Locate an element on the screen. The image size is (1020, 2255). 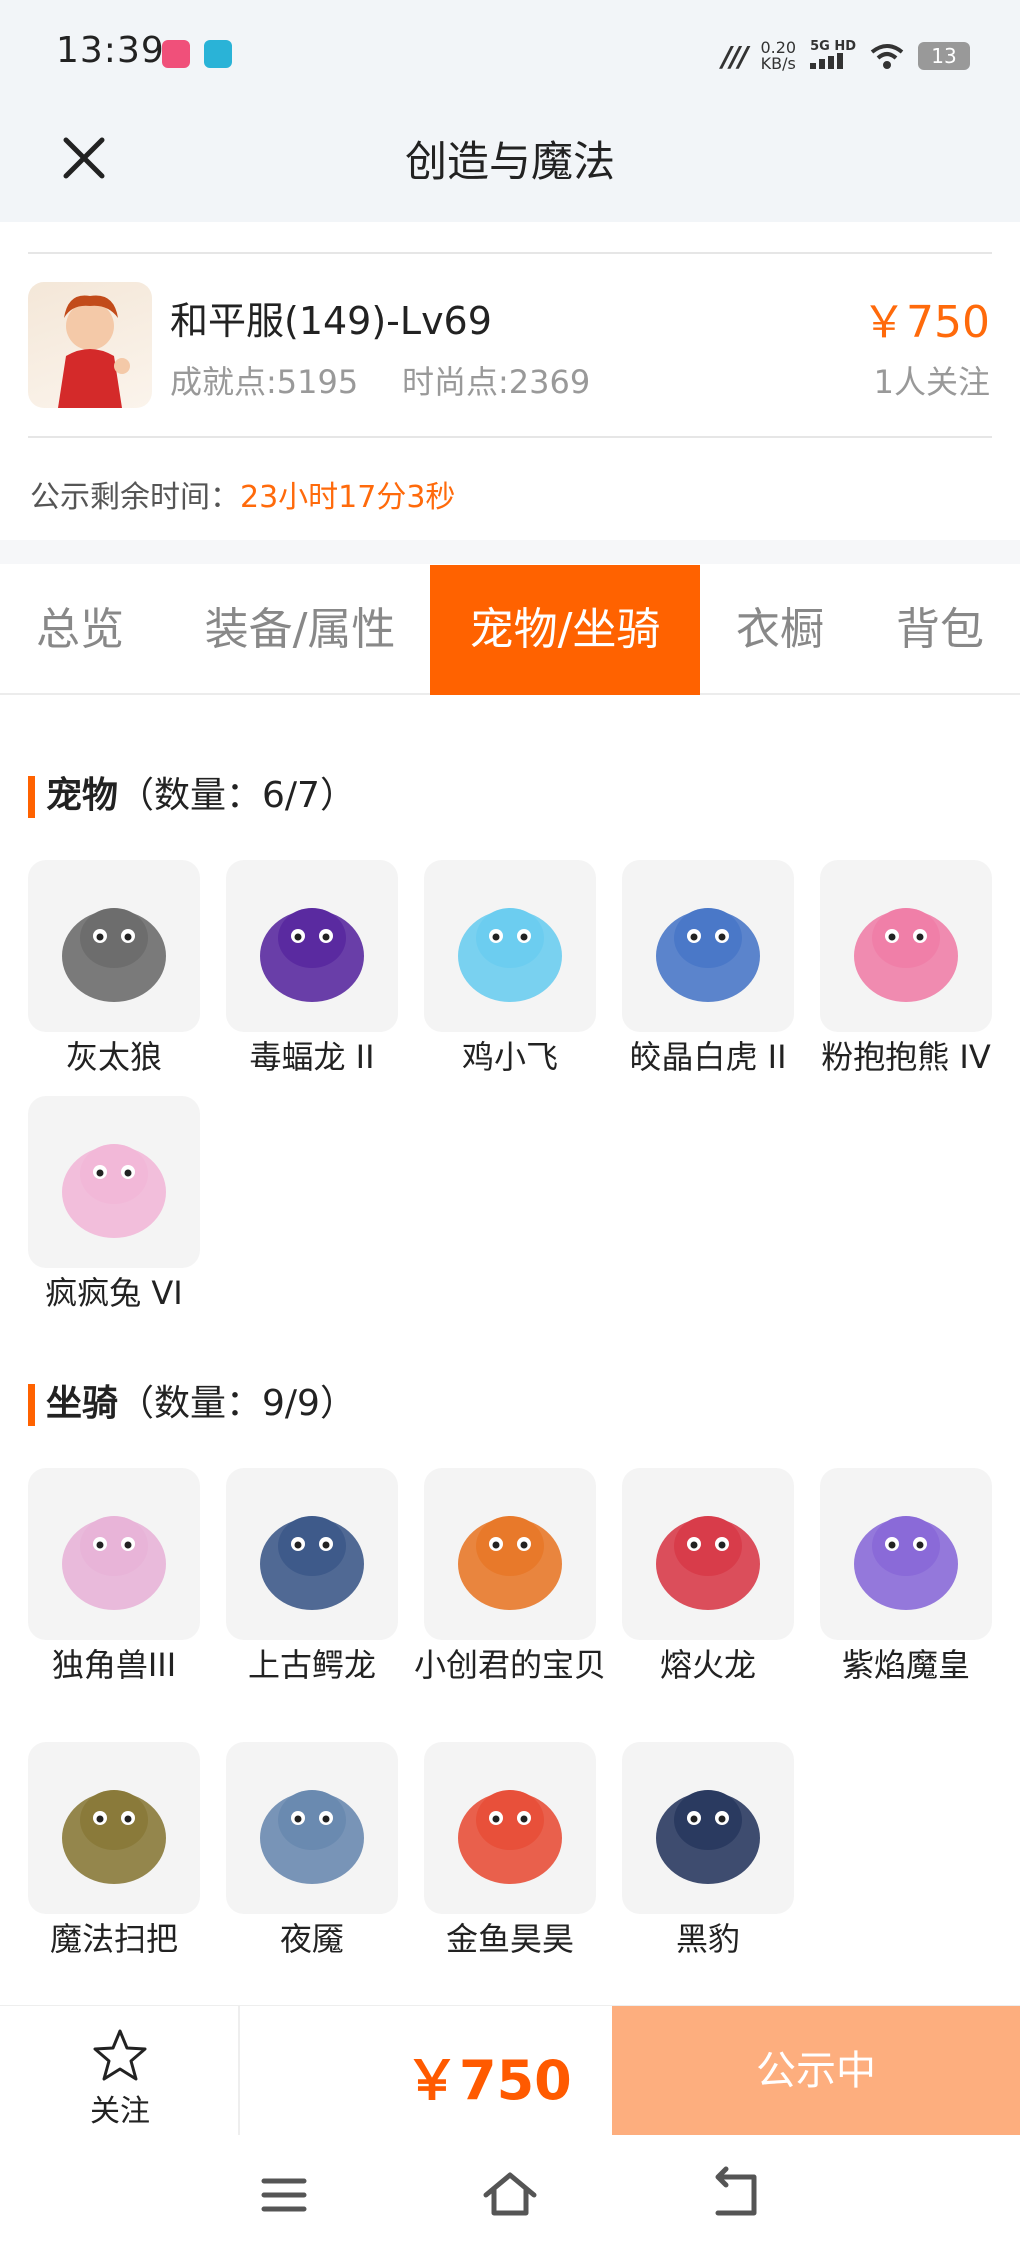
wifi-icon is located at coordinates (887, 56).